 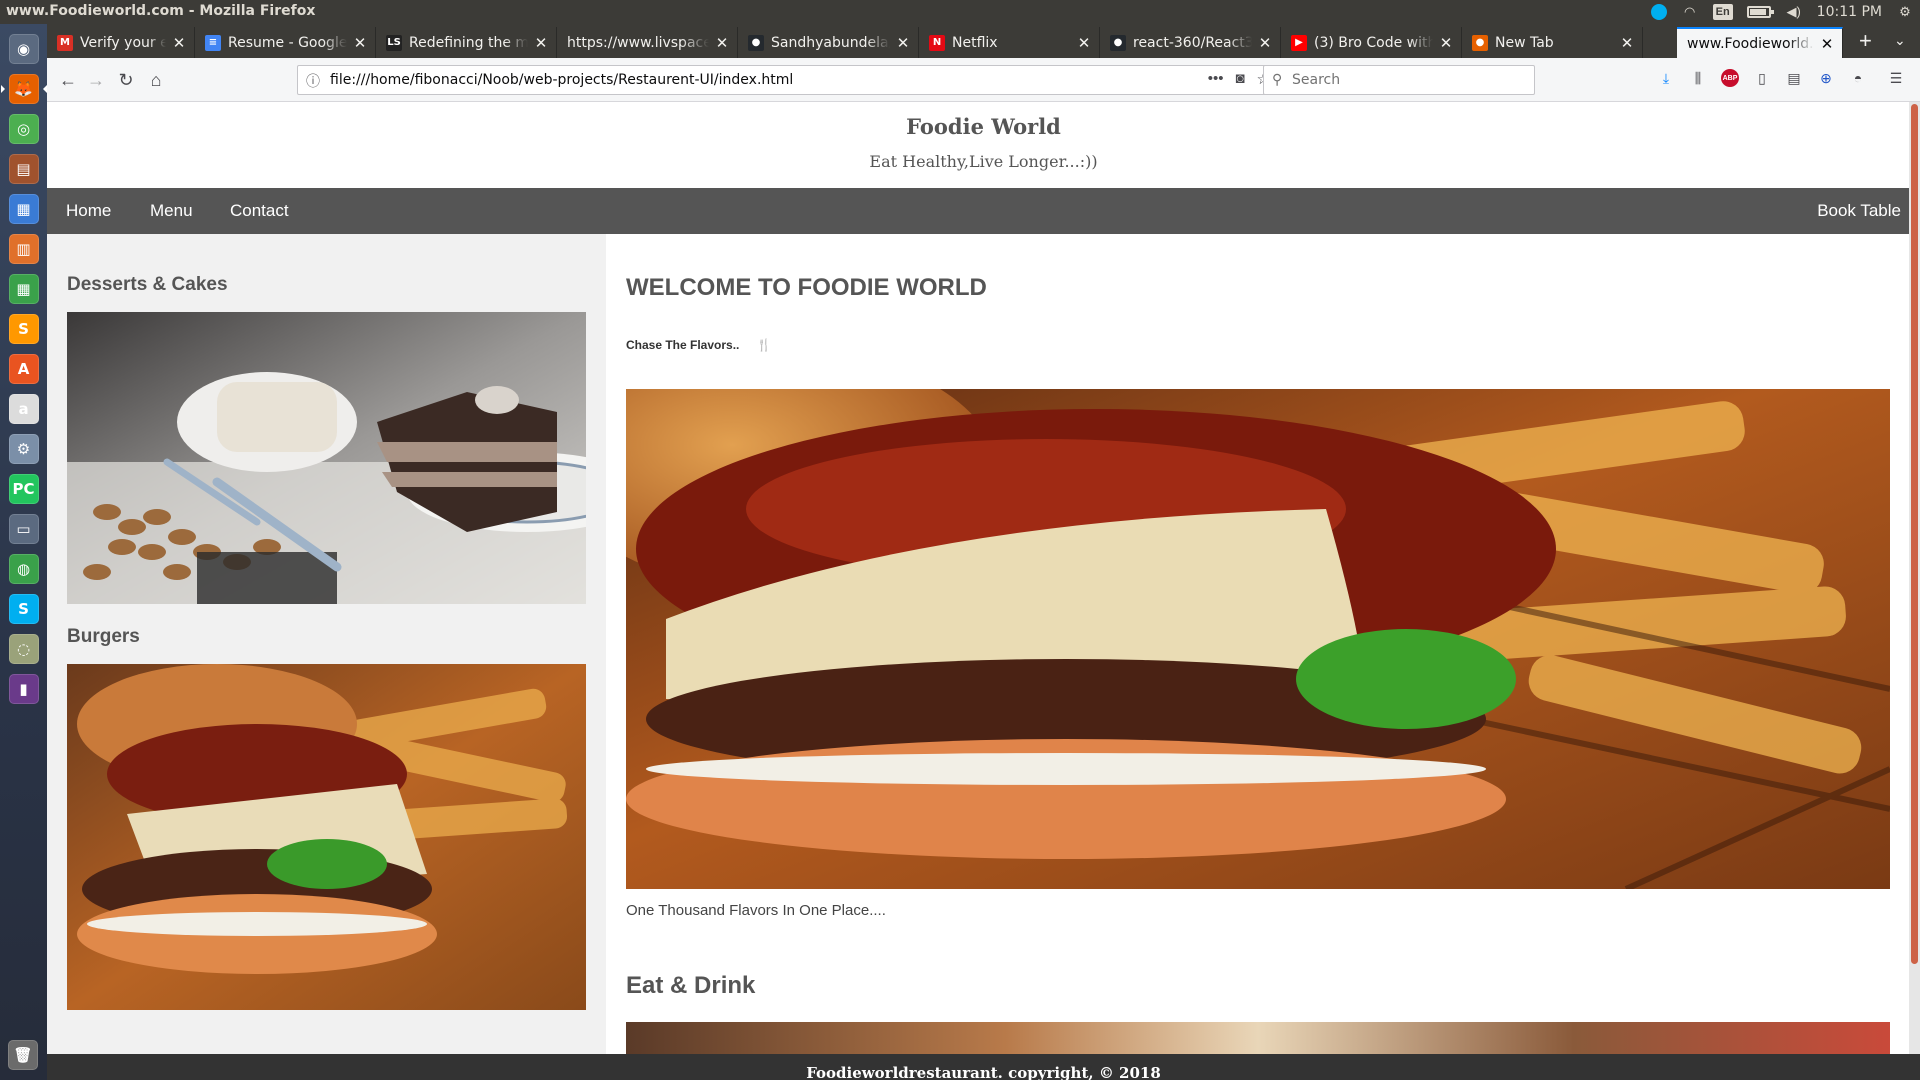 I want to click on launcher-firefox-icon: 🦊, so click(x=23, y=89).